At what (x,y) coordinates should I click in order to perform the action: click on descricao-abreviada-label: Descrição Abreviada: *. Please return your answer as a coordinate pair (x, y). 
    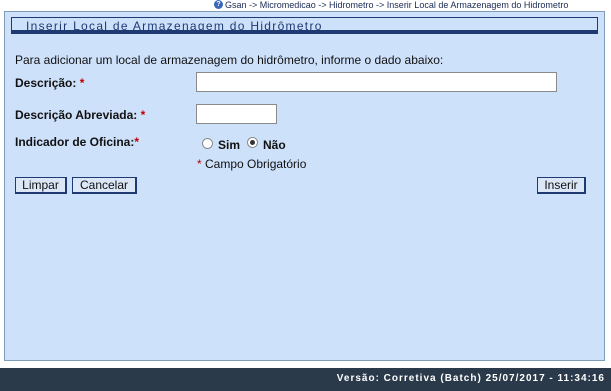
    Looking at the image, I should click on (80, 115).